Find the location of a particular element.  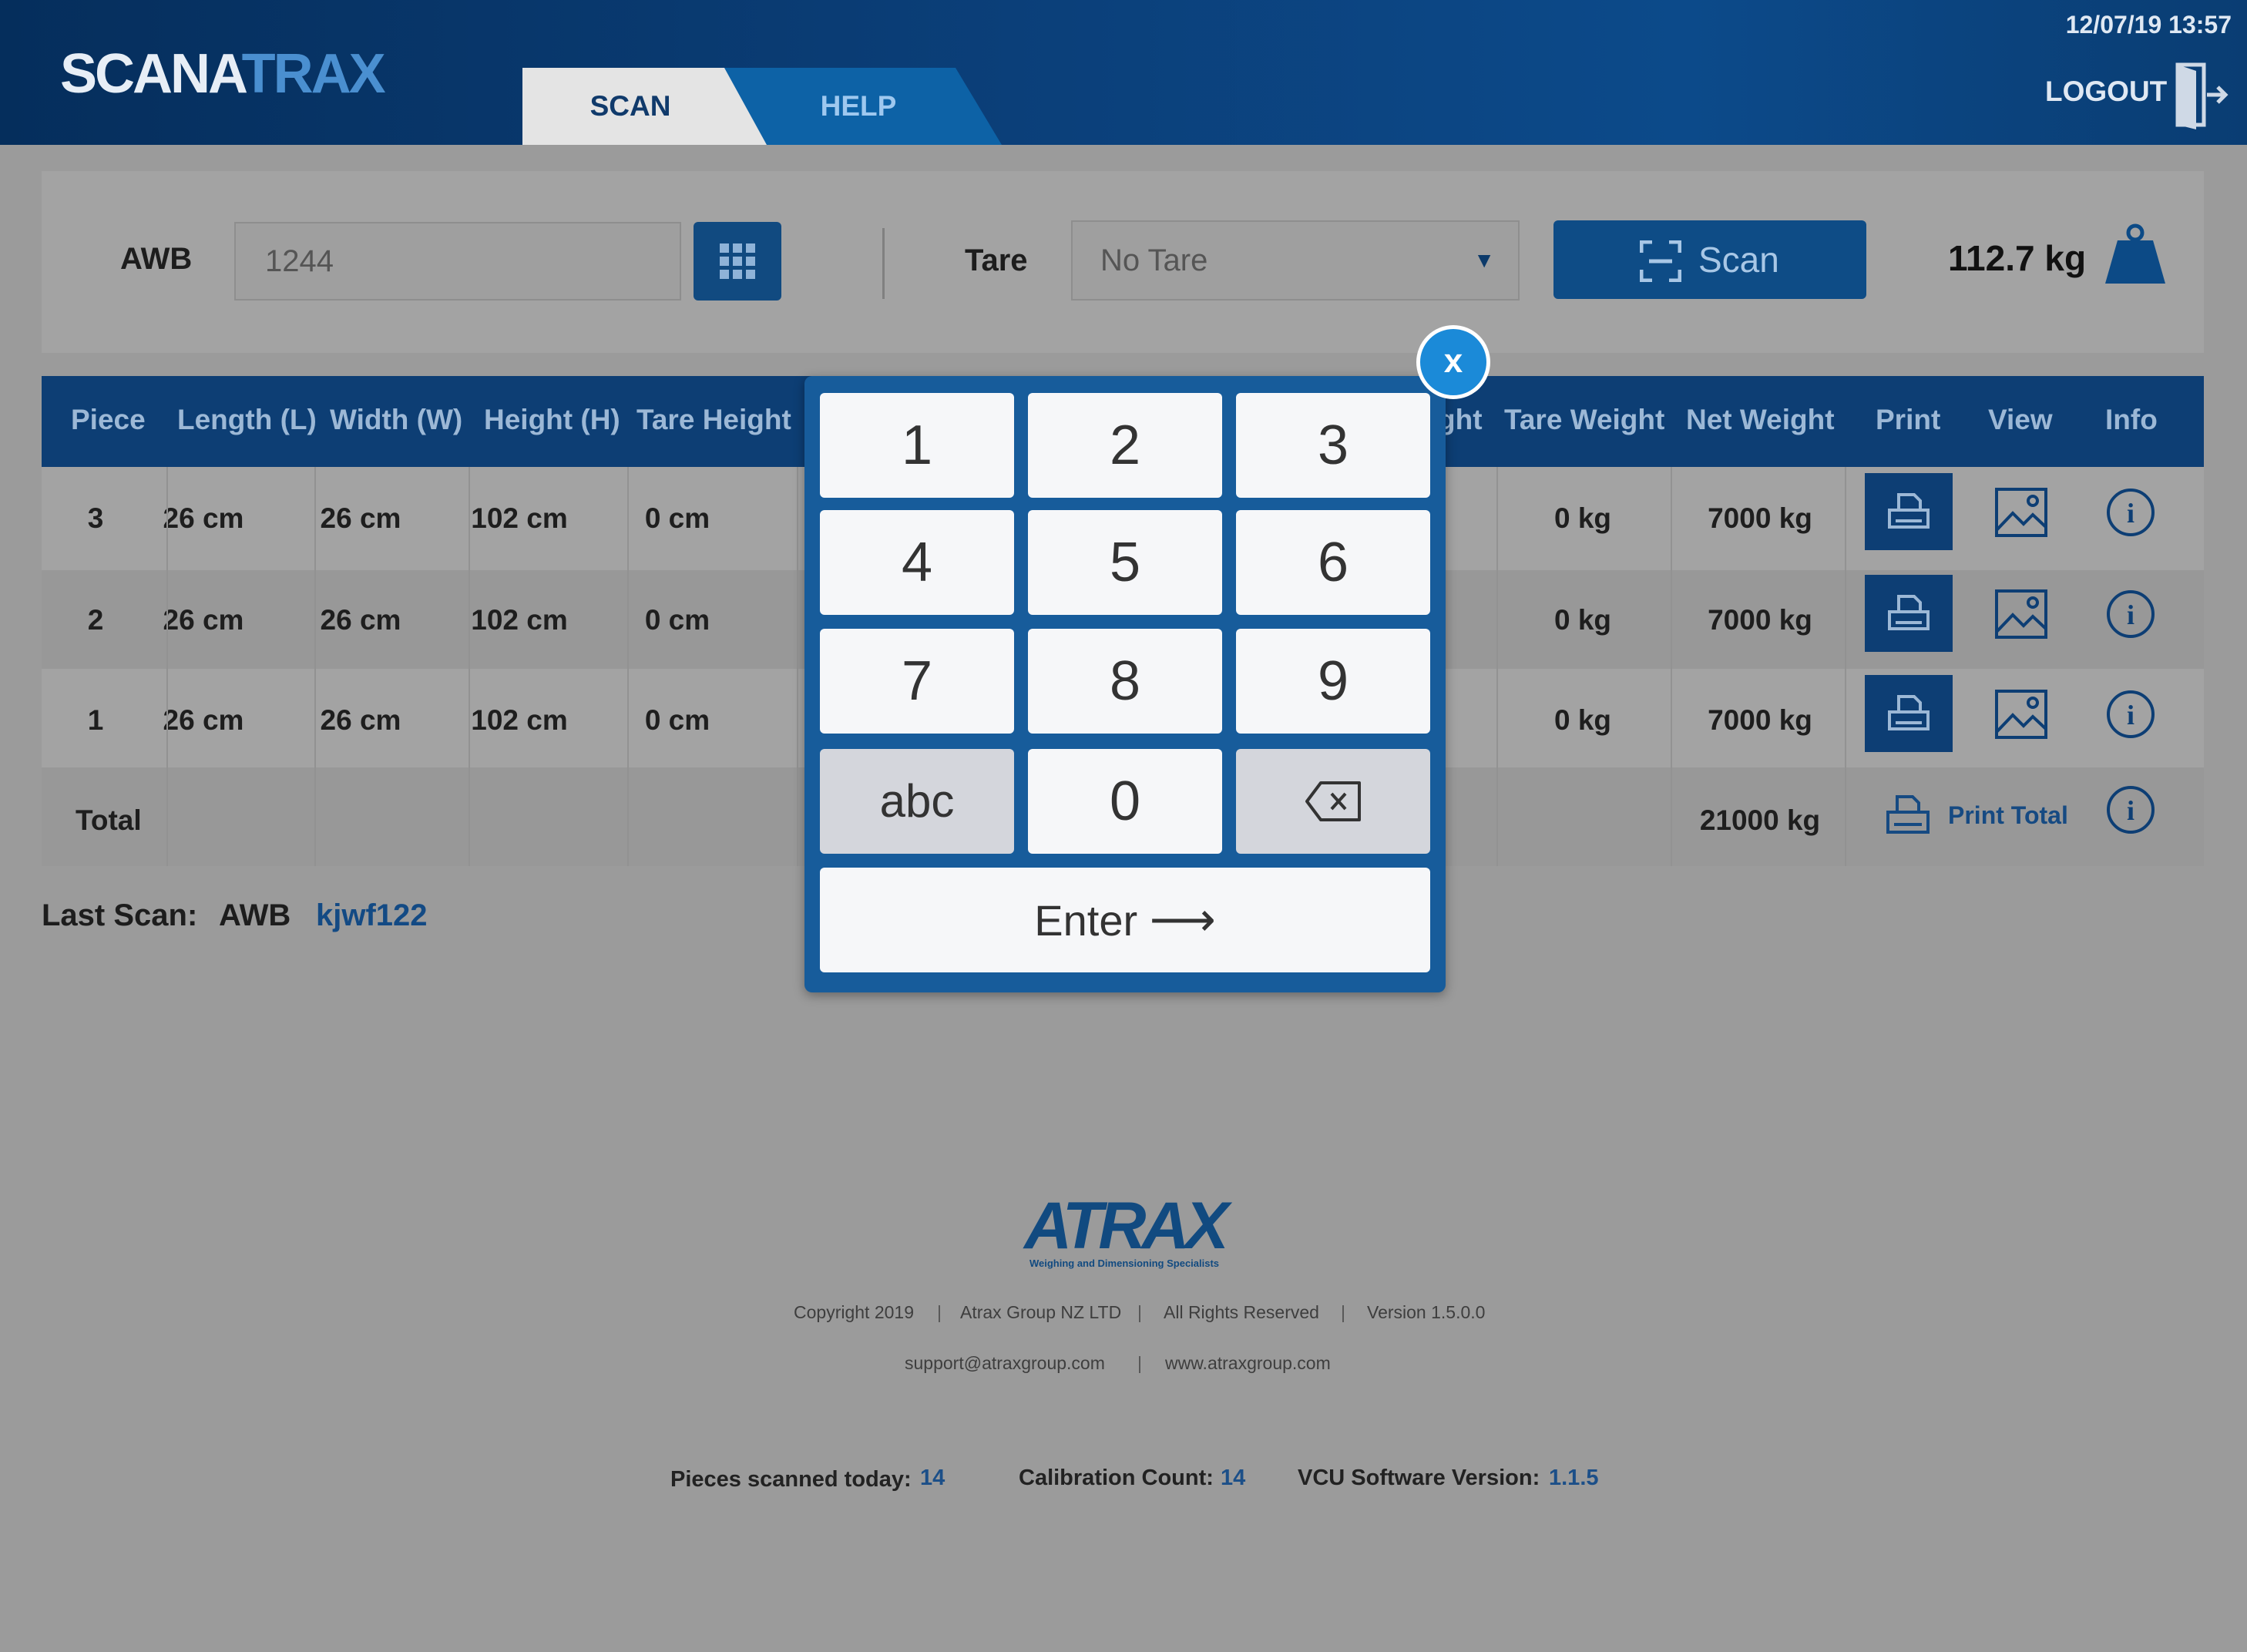

col-net-weight: Net Weight is located at coordinates (1761, 420).